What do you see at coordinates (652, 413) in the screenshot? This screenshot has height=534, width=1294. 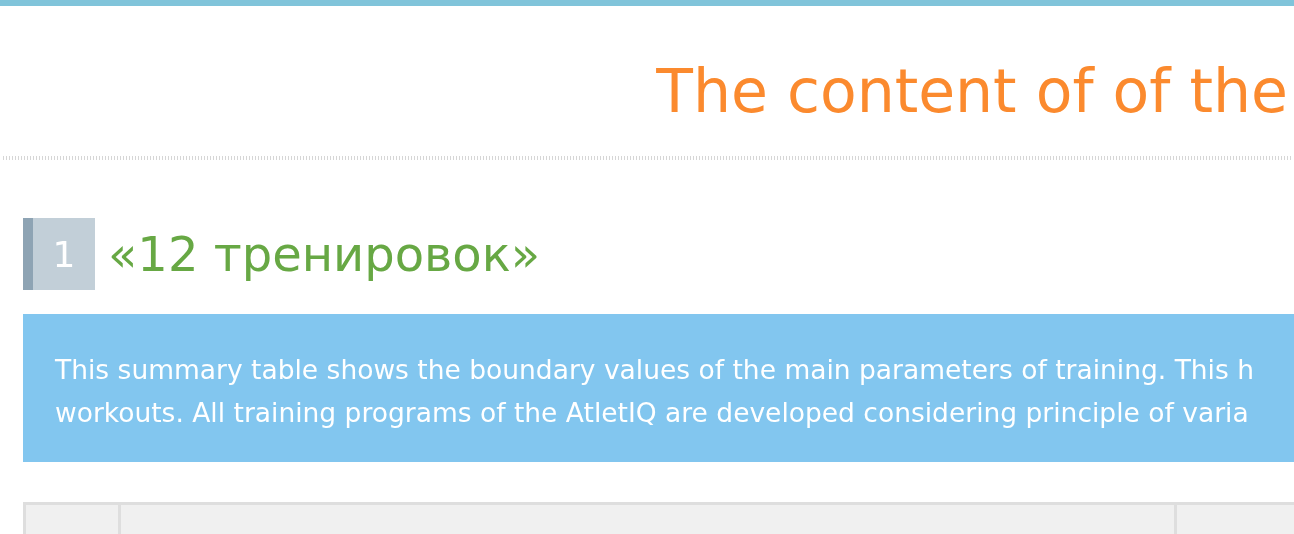 I see `info-text: workouts. All training programs of the AtletIQ are developed considering principle of varia` at bounding box center [652, 413].